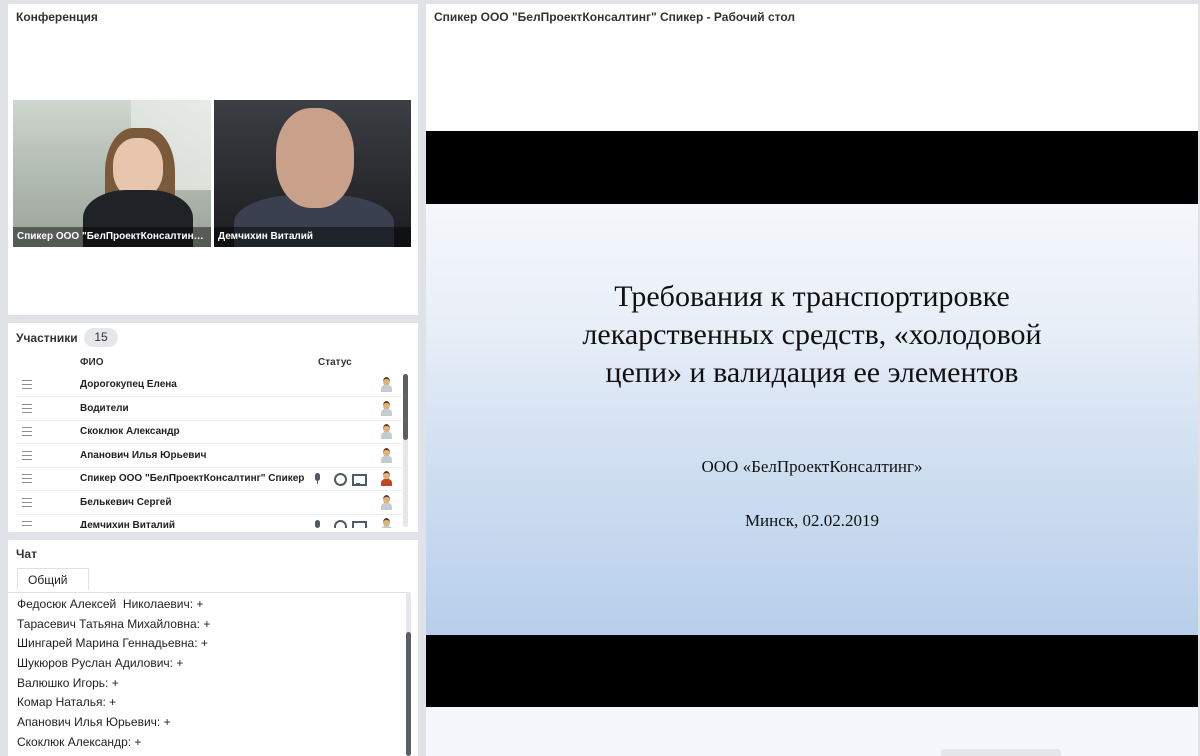 Image resolution: width=1200 pixels, height=756 pixels. Describe the element at coordinates (812, 372) in the screenshot. I see `slide-title-line: цепи» и валидация ее элементов` at that location.